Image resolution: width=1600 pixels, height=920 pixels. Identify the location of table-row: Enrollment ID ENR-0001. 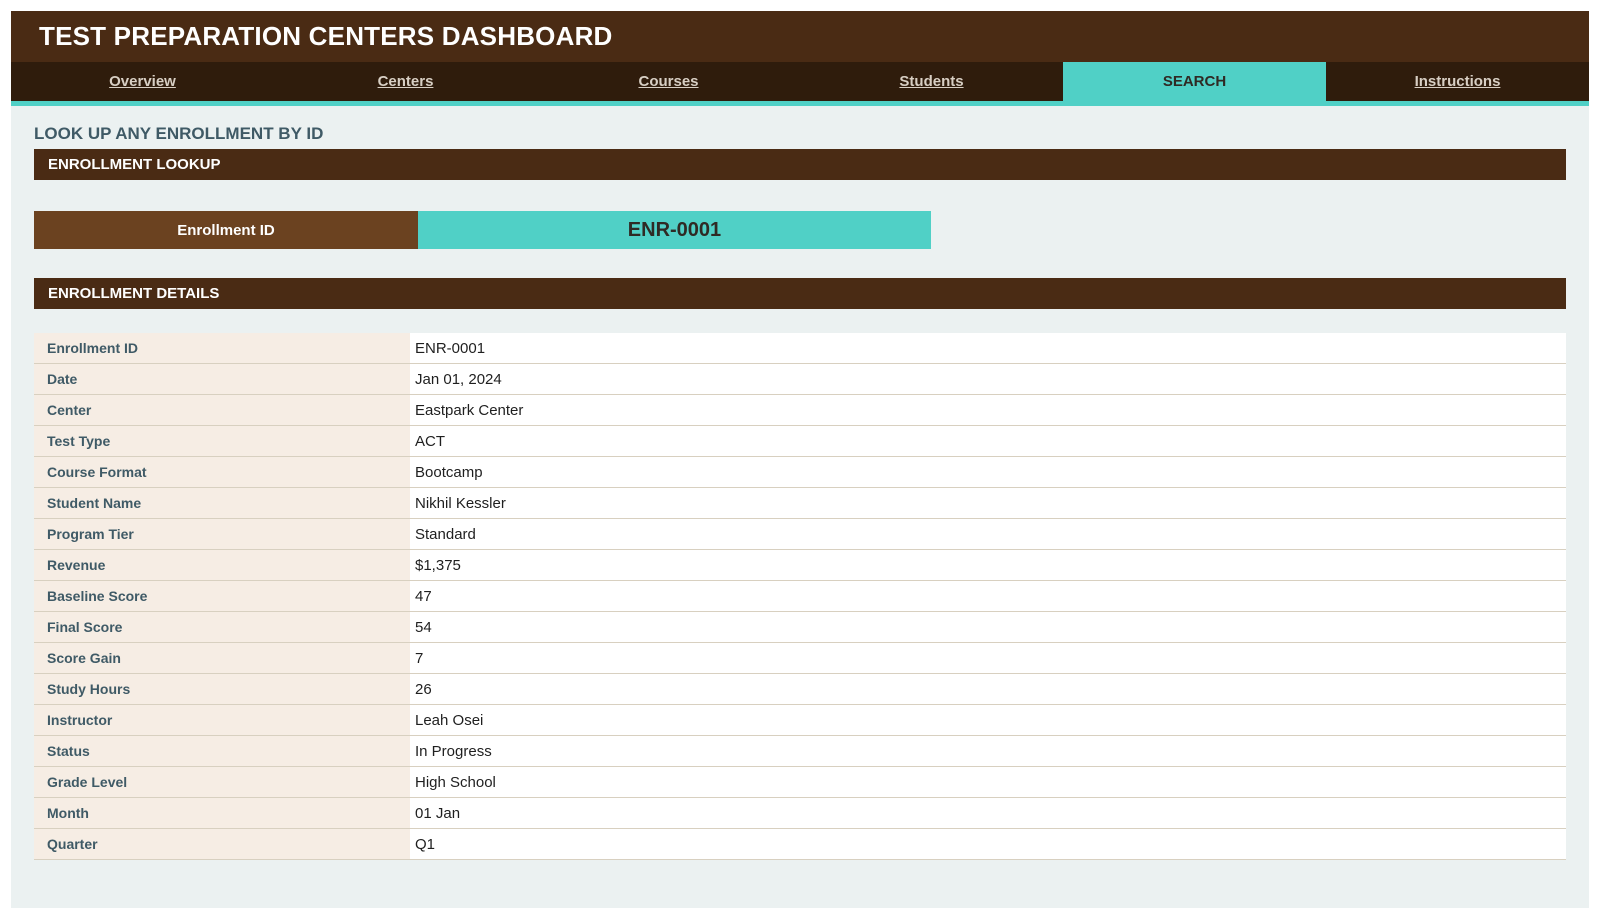
(800, 348).